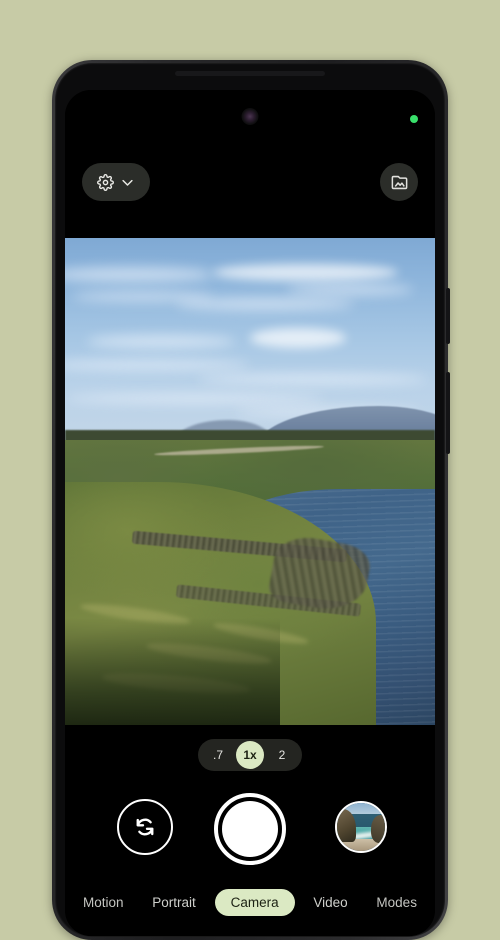 This screenshot has width=500, height=940. Describe the element at coordinates (396, 902) in the screenshot. I see `mode-modes: Modes` at that location.